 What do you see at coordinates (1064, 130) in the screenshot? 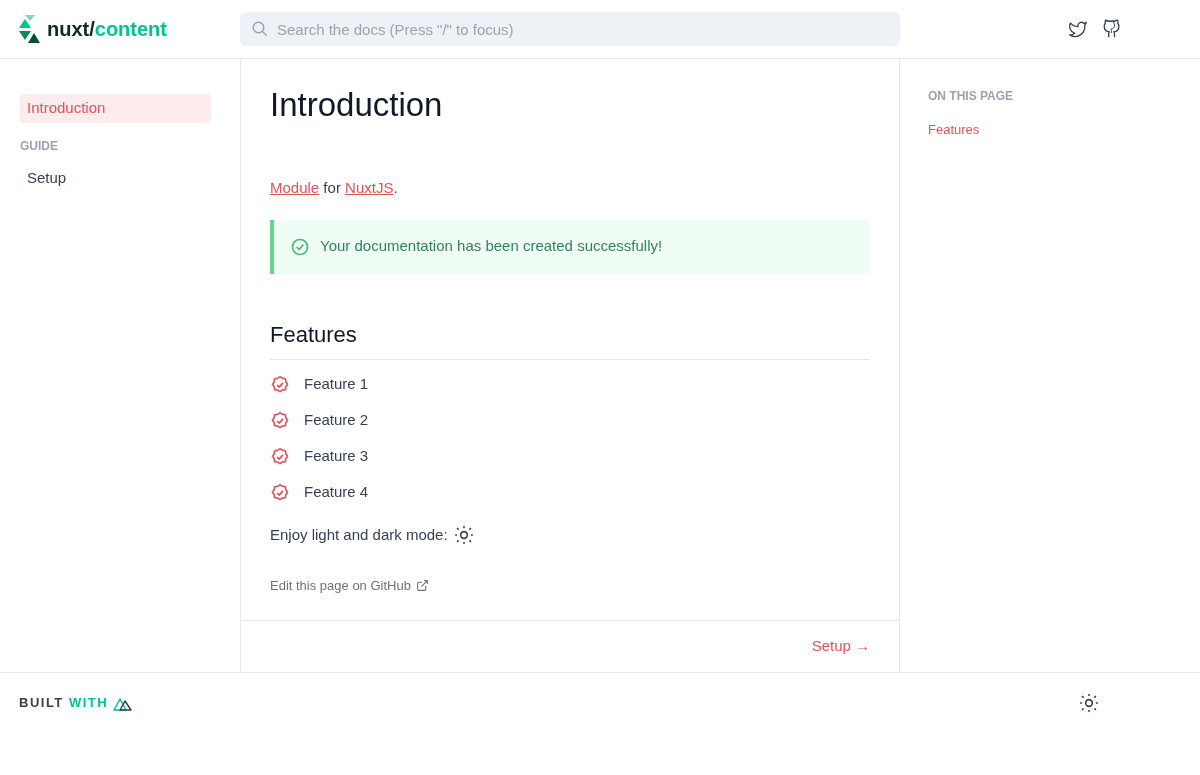
I see `toc-link: Features` at bounding box center [1064, 130].